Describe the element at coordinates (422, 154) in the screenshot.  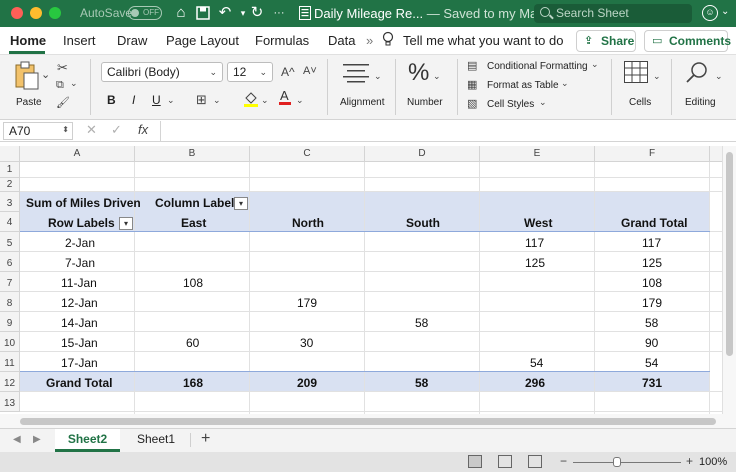
I see `column-header-d: D` at that location.